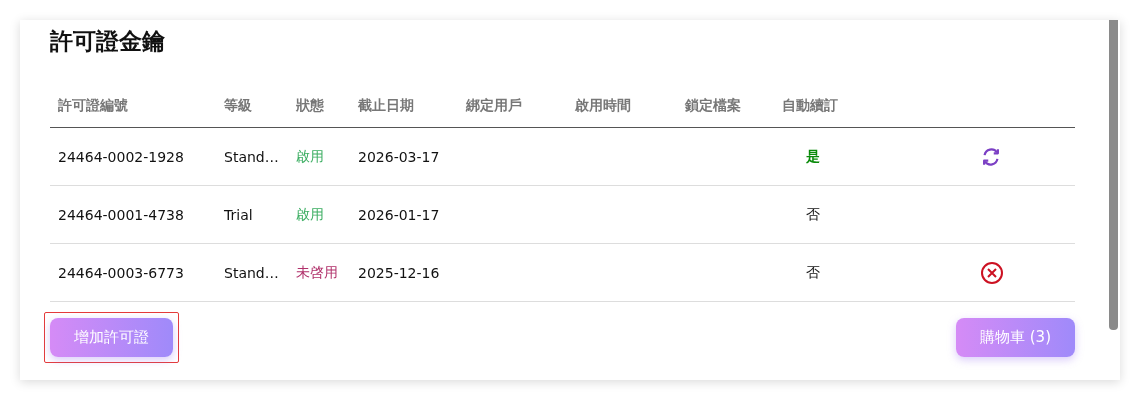 This screenshot has width=1141, height=402. I want to click on column-header: 自動續訂, so click(810, 105).